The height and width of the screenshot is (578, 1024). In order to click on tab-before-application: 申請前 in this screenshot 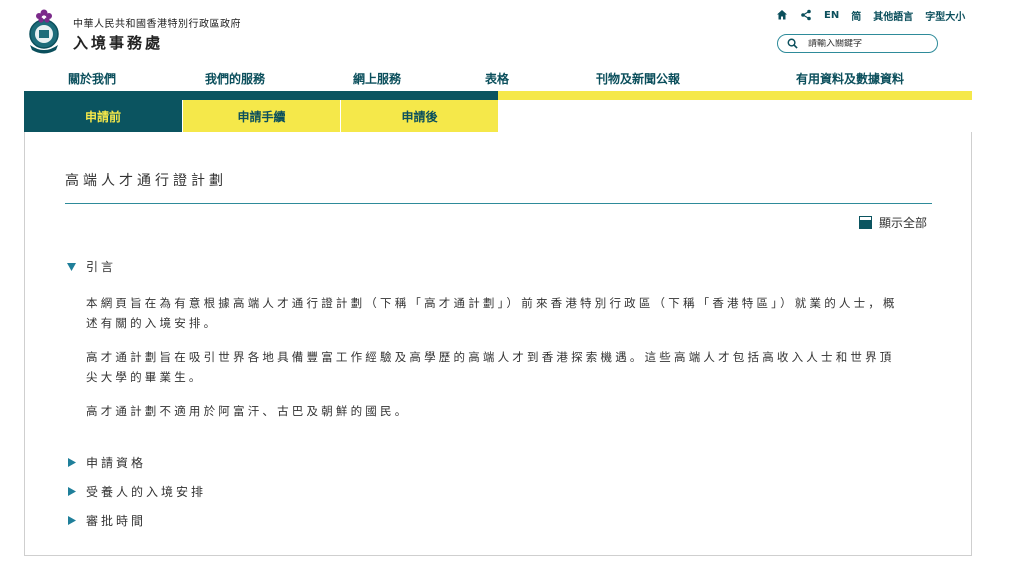, I will do `click(103, 116)`.